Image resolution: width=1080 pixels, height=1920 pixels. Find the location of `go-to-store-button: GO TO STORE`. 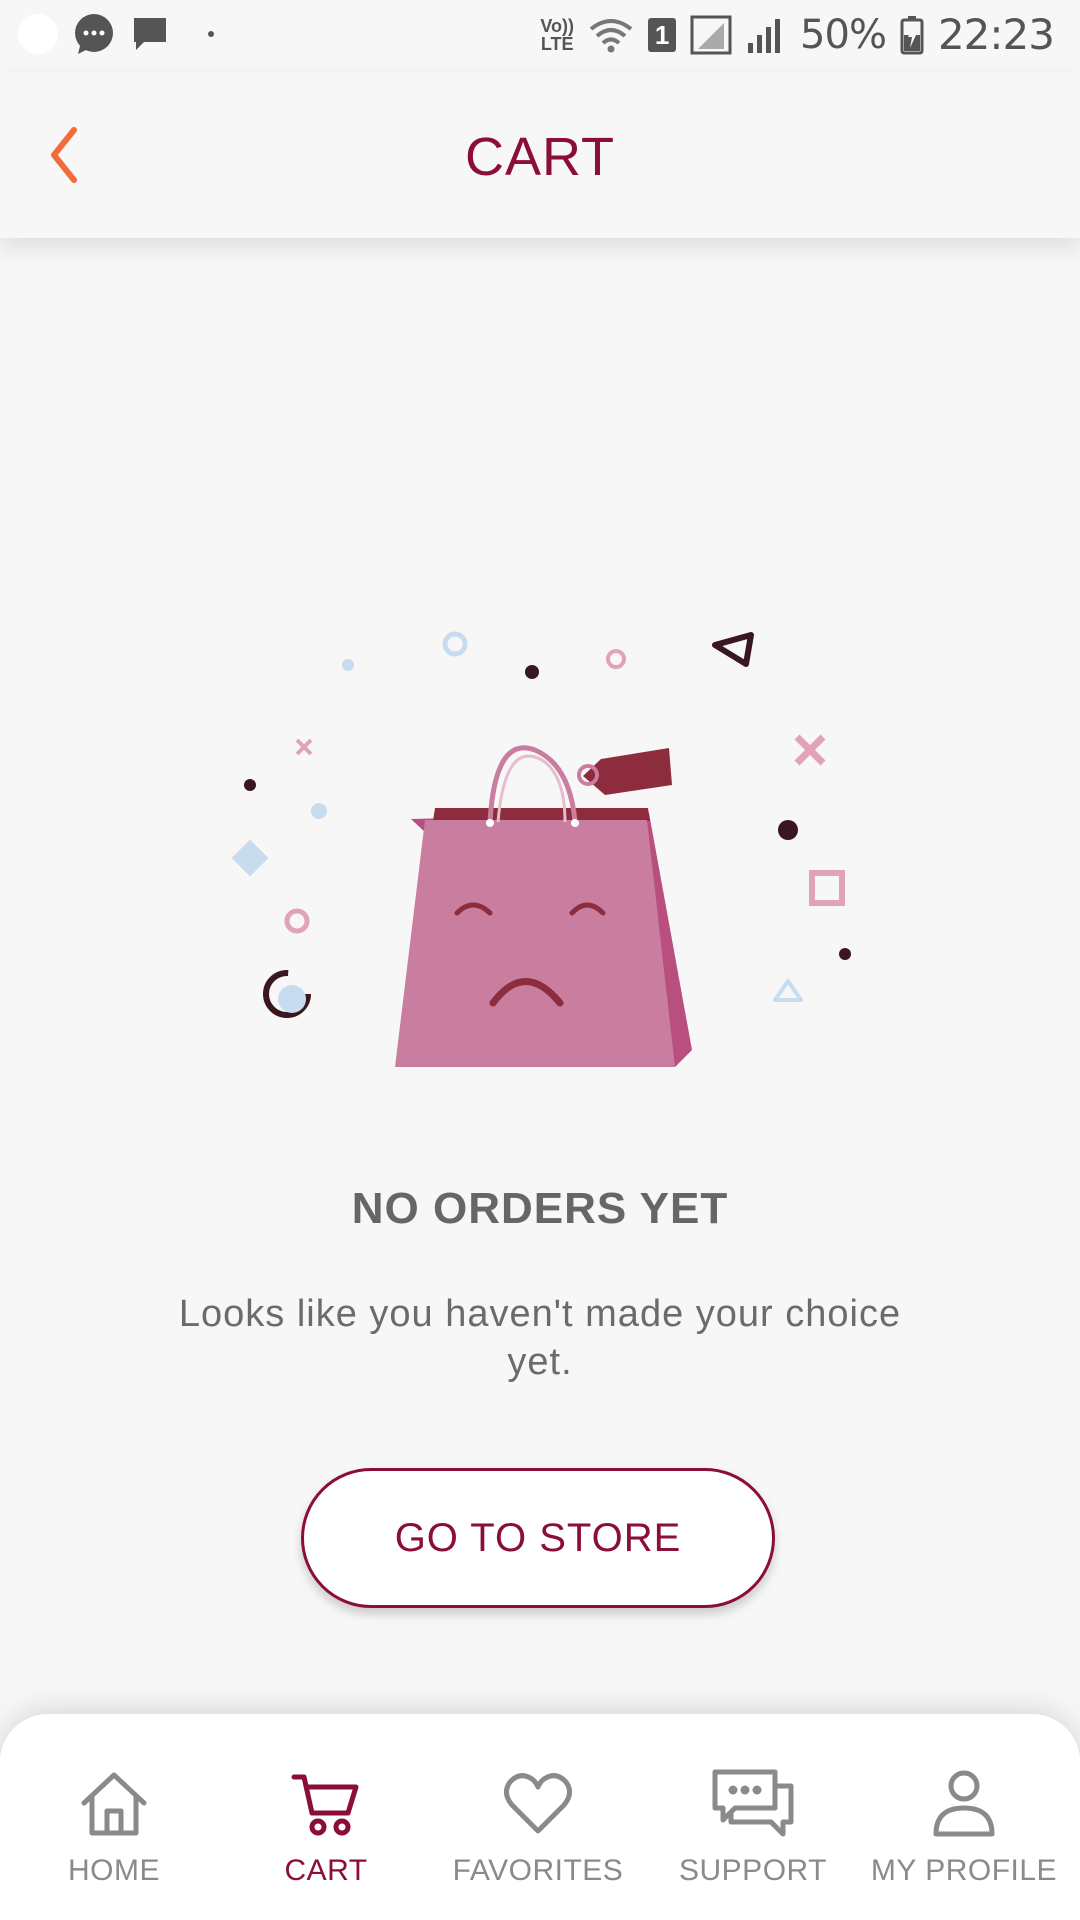

go-to-store-button: GO TO STORE is located at coordinates (538, 1538).